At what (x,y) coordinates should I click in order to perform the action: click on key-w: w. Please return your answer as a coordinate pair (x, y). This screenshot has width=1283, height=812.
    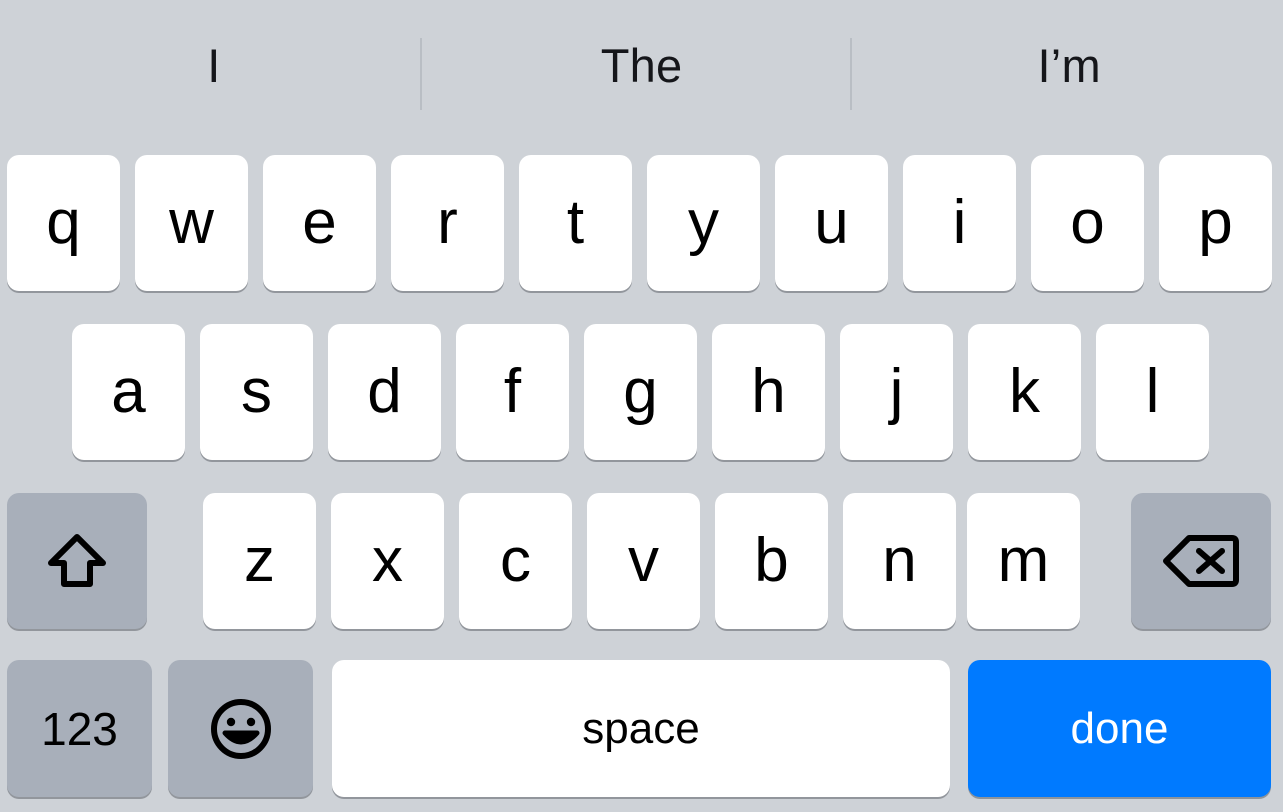
    Looking at the image, I should click on (191, 223).